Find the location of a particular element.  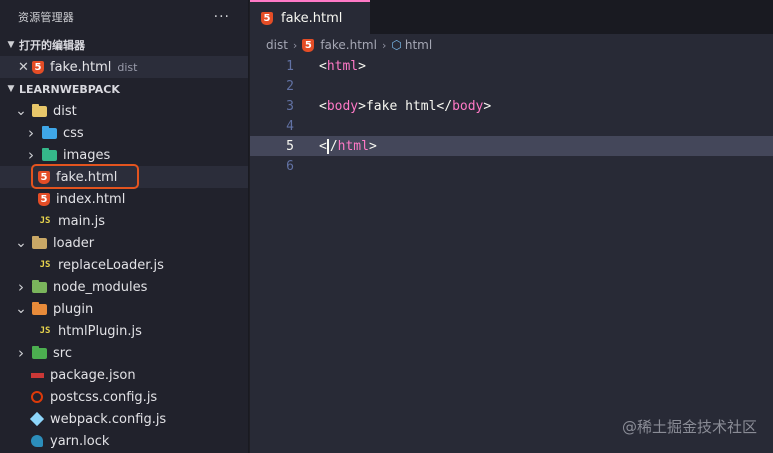

tree-item-label: loader is located at coordinates (74, 243).